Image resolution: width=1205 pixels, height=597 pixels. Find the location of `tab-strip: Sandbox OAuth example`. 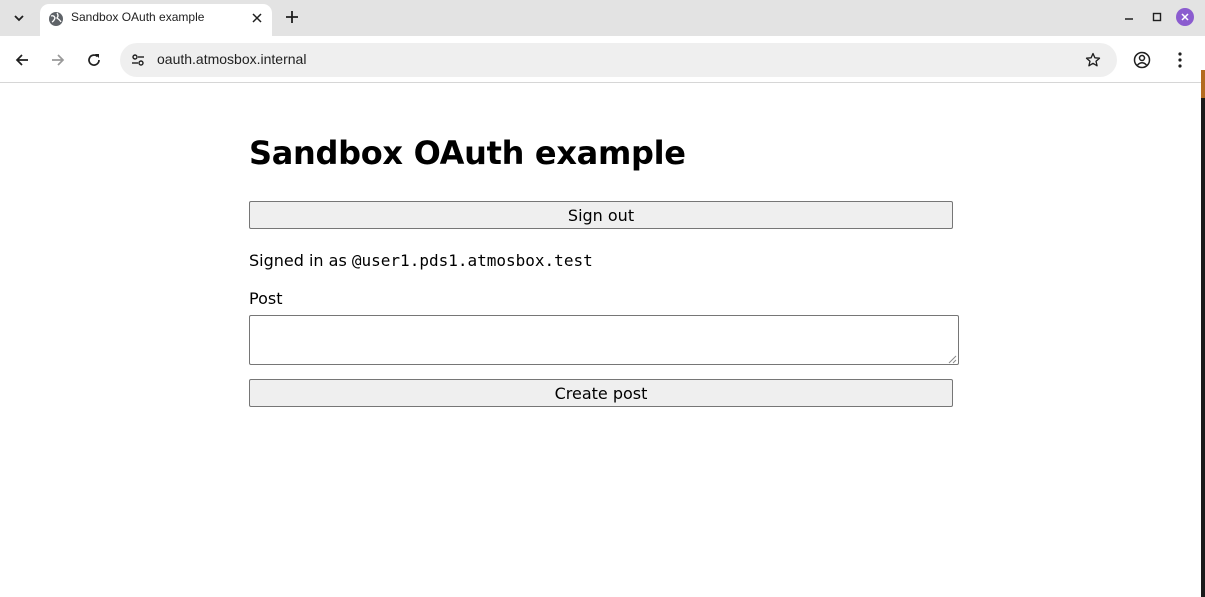

tab-strip: Sandbox OAuth example is located at coordinates (602, 18).